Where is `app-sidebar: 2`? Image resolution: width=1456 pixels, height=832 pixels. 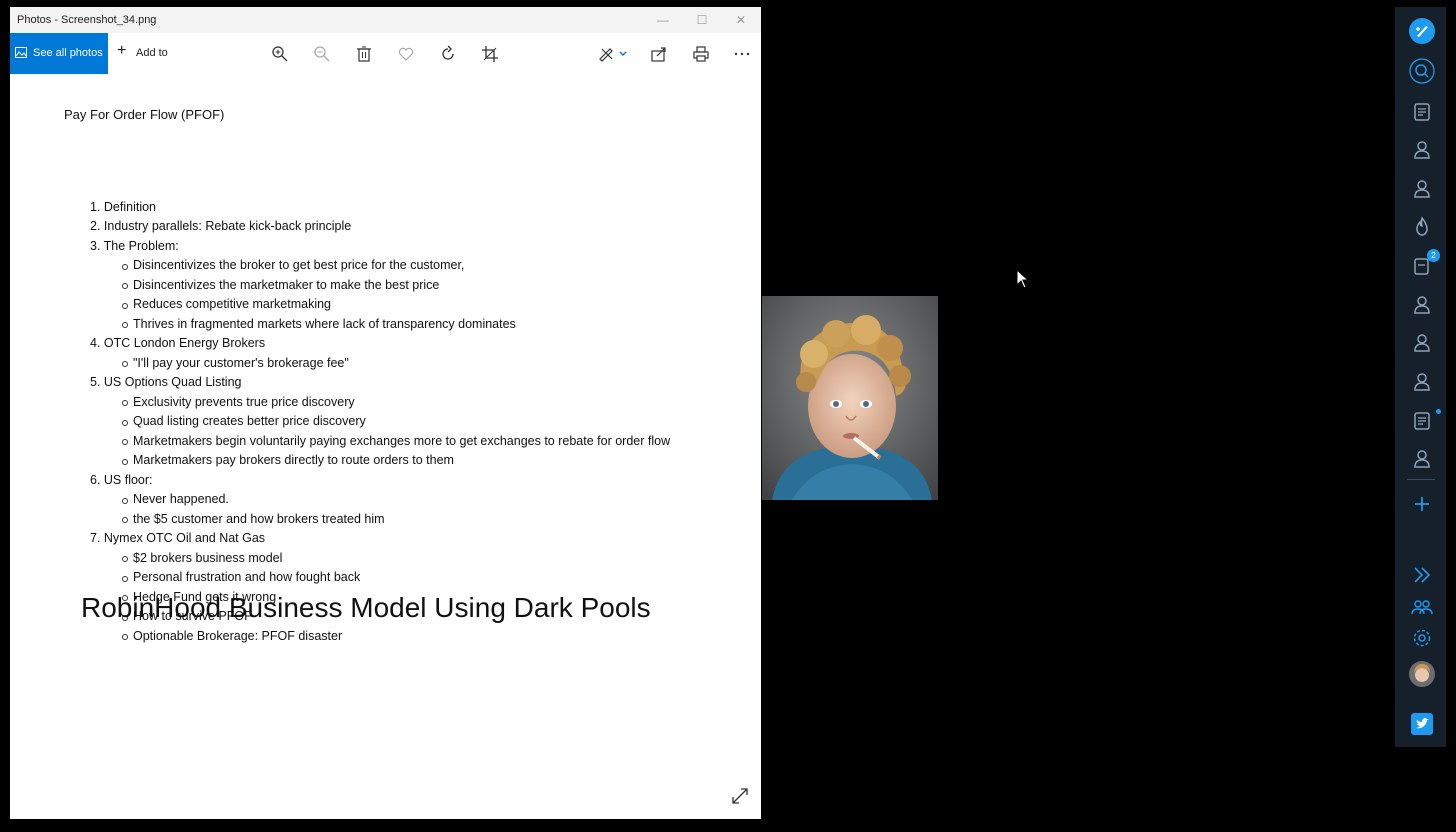 app-sidebar: 2 is located at coordinates (1420, 377).